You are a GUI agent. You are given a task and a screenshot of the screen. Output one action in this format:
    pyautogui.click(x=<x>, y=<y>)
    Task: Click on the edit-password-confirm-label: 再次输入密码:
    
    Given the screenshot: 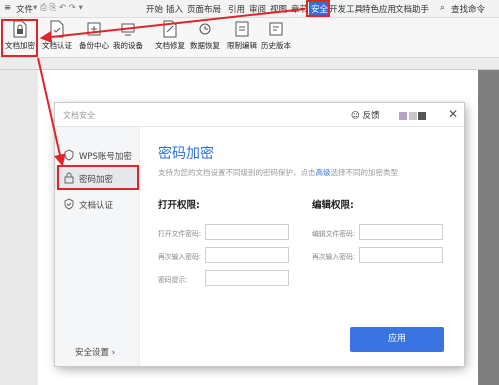 What is the action you would take?
    pyautogui.click(x=334, y=257)
    